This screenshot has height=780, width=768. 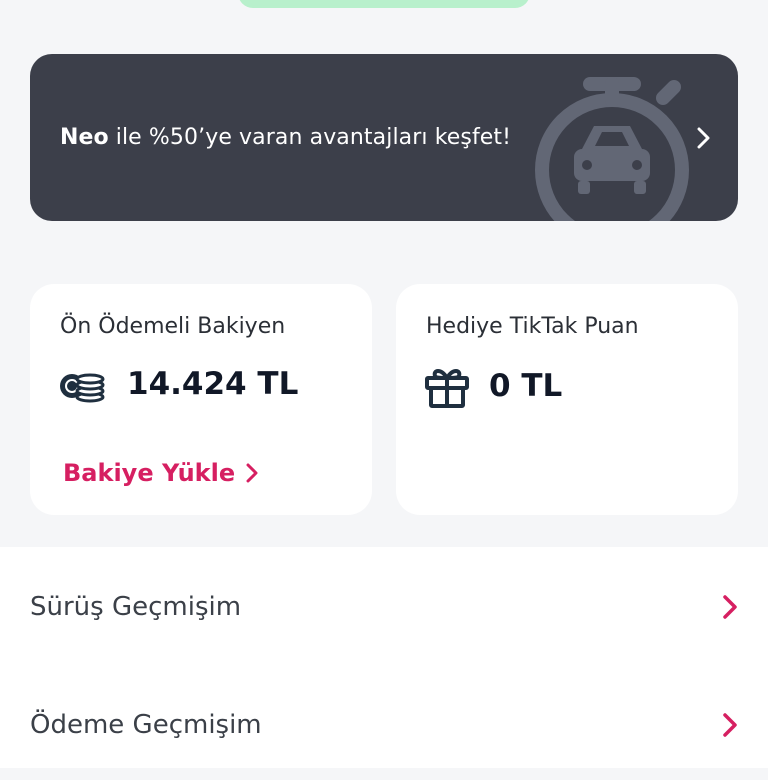 What do you see at coordinates (384, 607) in the screenshot?
I see `menu-item-ride-history: Sürüş Geçmişim` at bounding box center [384, 607].